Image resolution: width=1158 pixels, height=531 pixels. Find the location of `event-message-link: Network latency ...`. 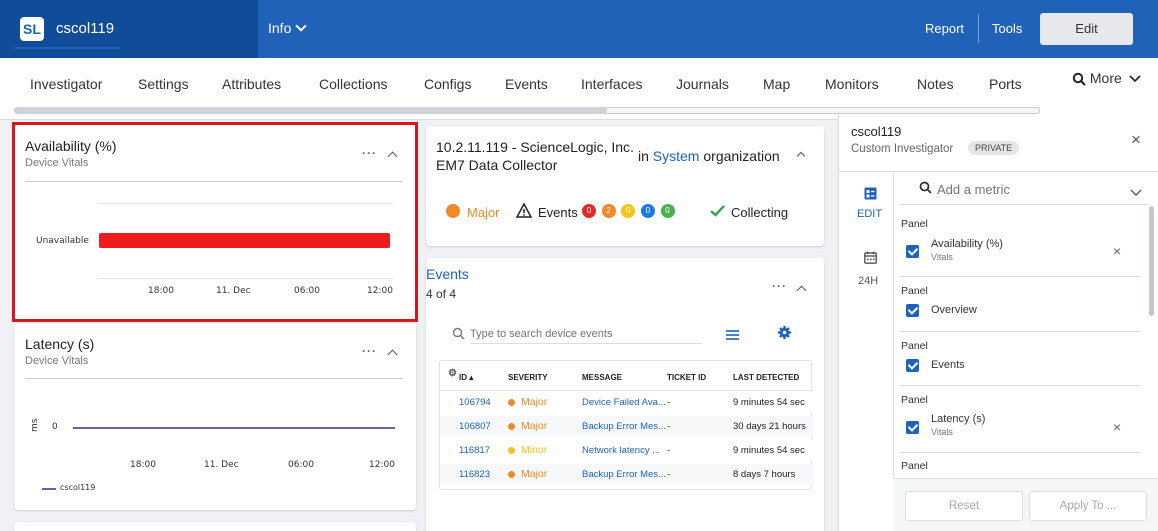

event-message-link: Network latency ... is located at coordinates (621, 450).